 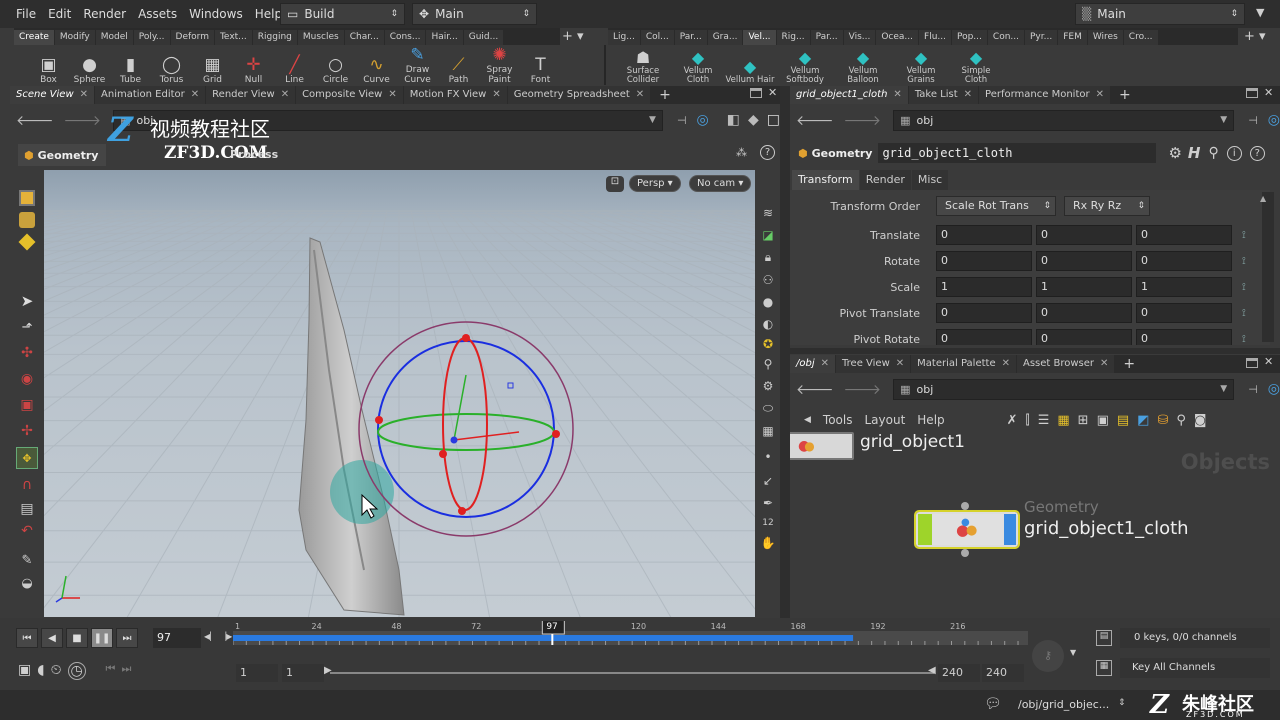 I want to click on cylinder-icon: ⛁, so click(x=1162, y=420).